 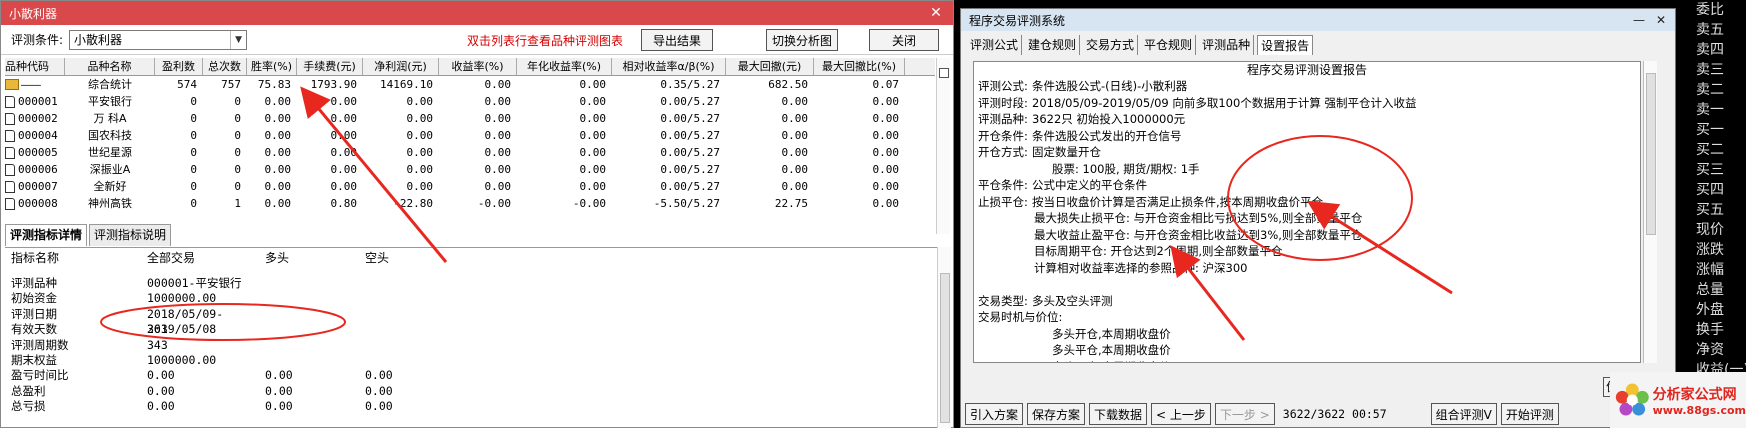 What do you see at coordinates (34, 359) in the screenshot?
I see `detail-key: 期末权益` at bounding box center [34, 359].